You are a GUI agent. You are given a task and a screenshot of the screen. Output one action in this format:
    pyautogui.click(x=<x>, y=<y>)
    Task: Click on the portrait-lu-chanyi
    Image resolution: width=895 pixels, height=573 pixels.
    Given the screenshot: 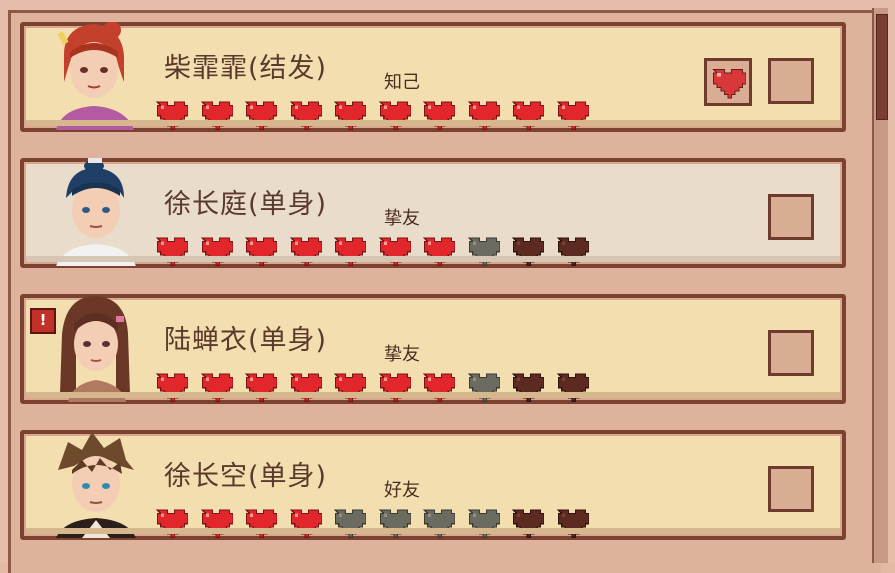 What is the action you would take?
    pyautogui.click(x=95, y=349)
    